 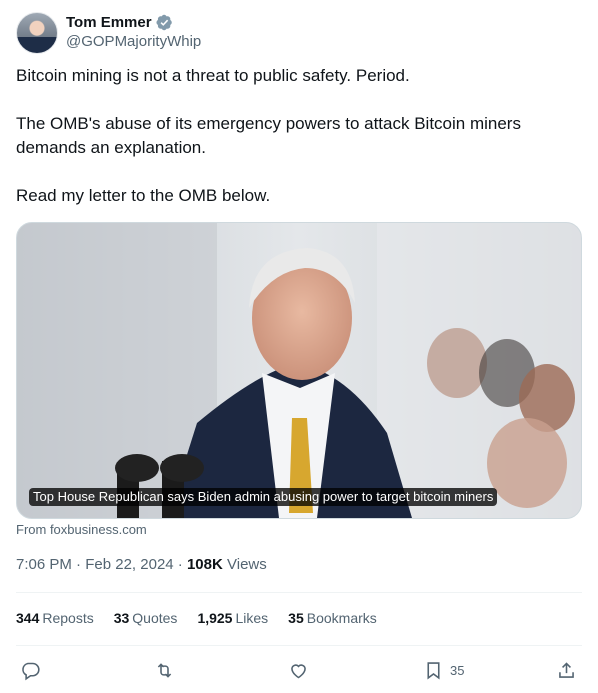 I want to click on author-display-name: Tom Emmer, so click(x=109, y=22).